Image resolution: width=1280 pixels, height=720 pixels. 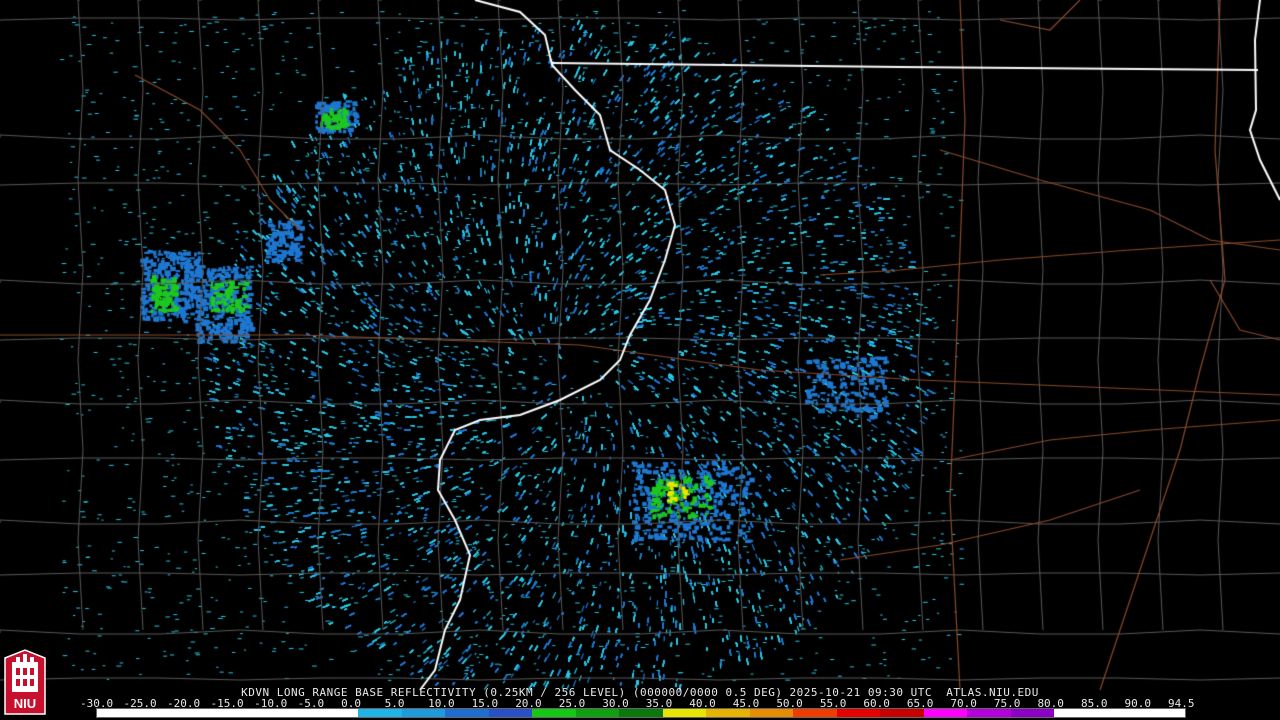 What do you see at coordinates (25, 682) in the screenshot?
I see `niu-logo: NIU` at bounding box center [25, 682].